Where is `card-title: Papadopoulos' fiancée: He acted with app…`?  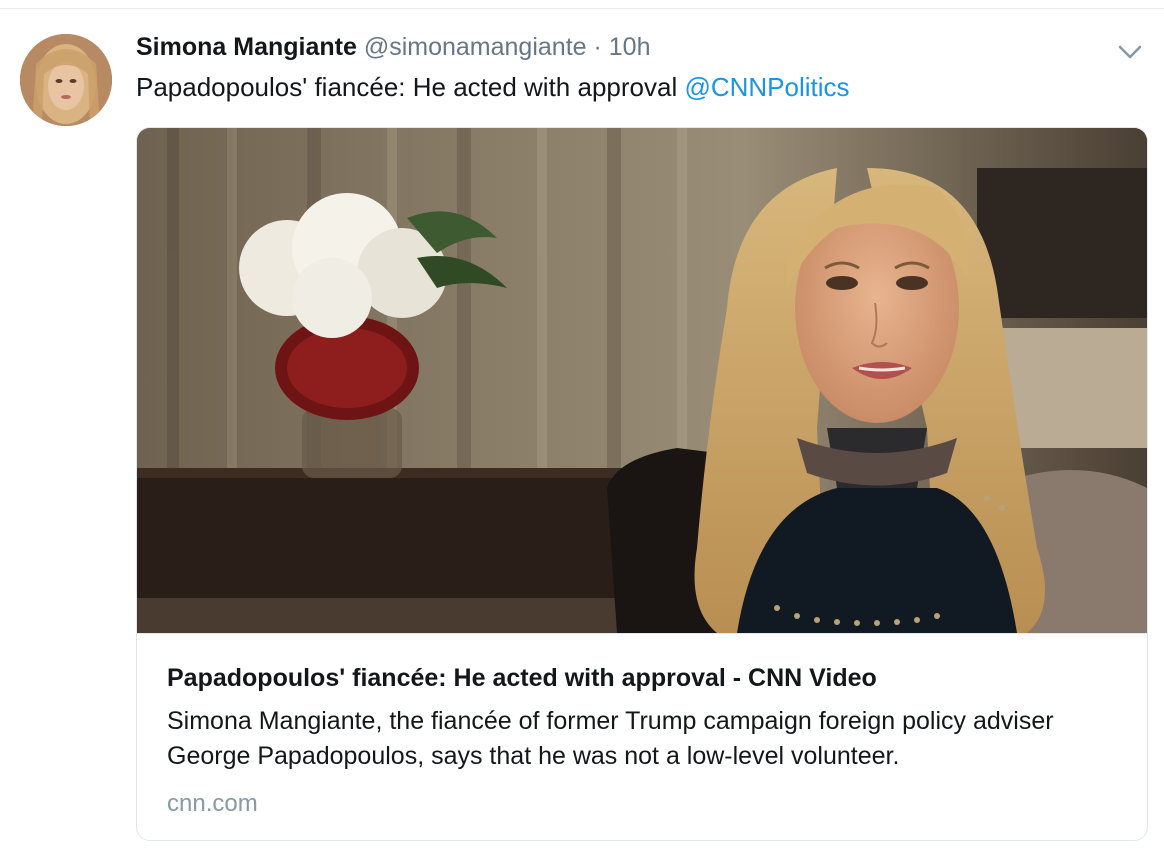
card-title: Papadopoulos' fiancée: He acted with app… is located at coordinates (522, 678).